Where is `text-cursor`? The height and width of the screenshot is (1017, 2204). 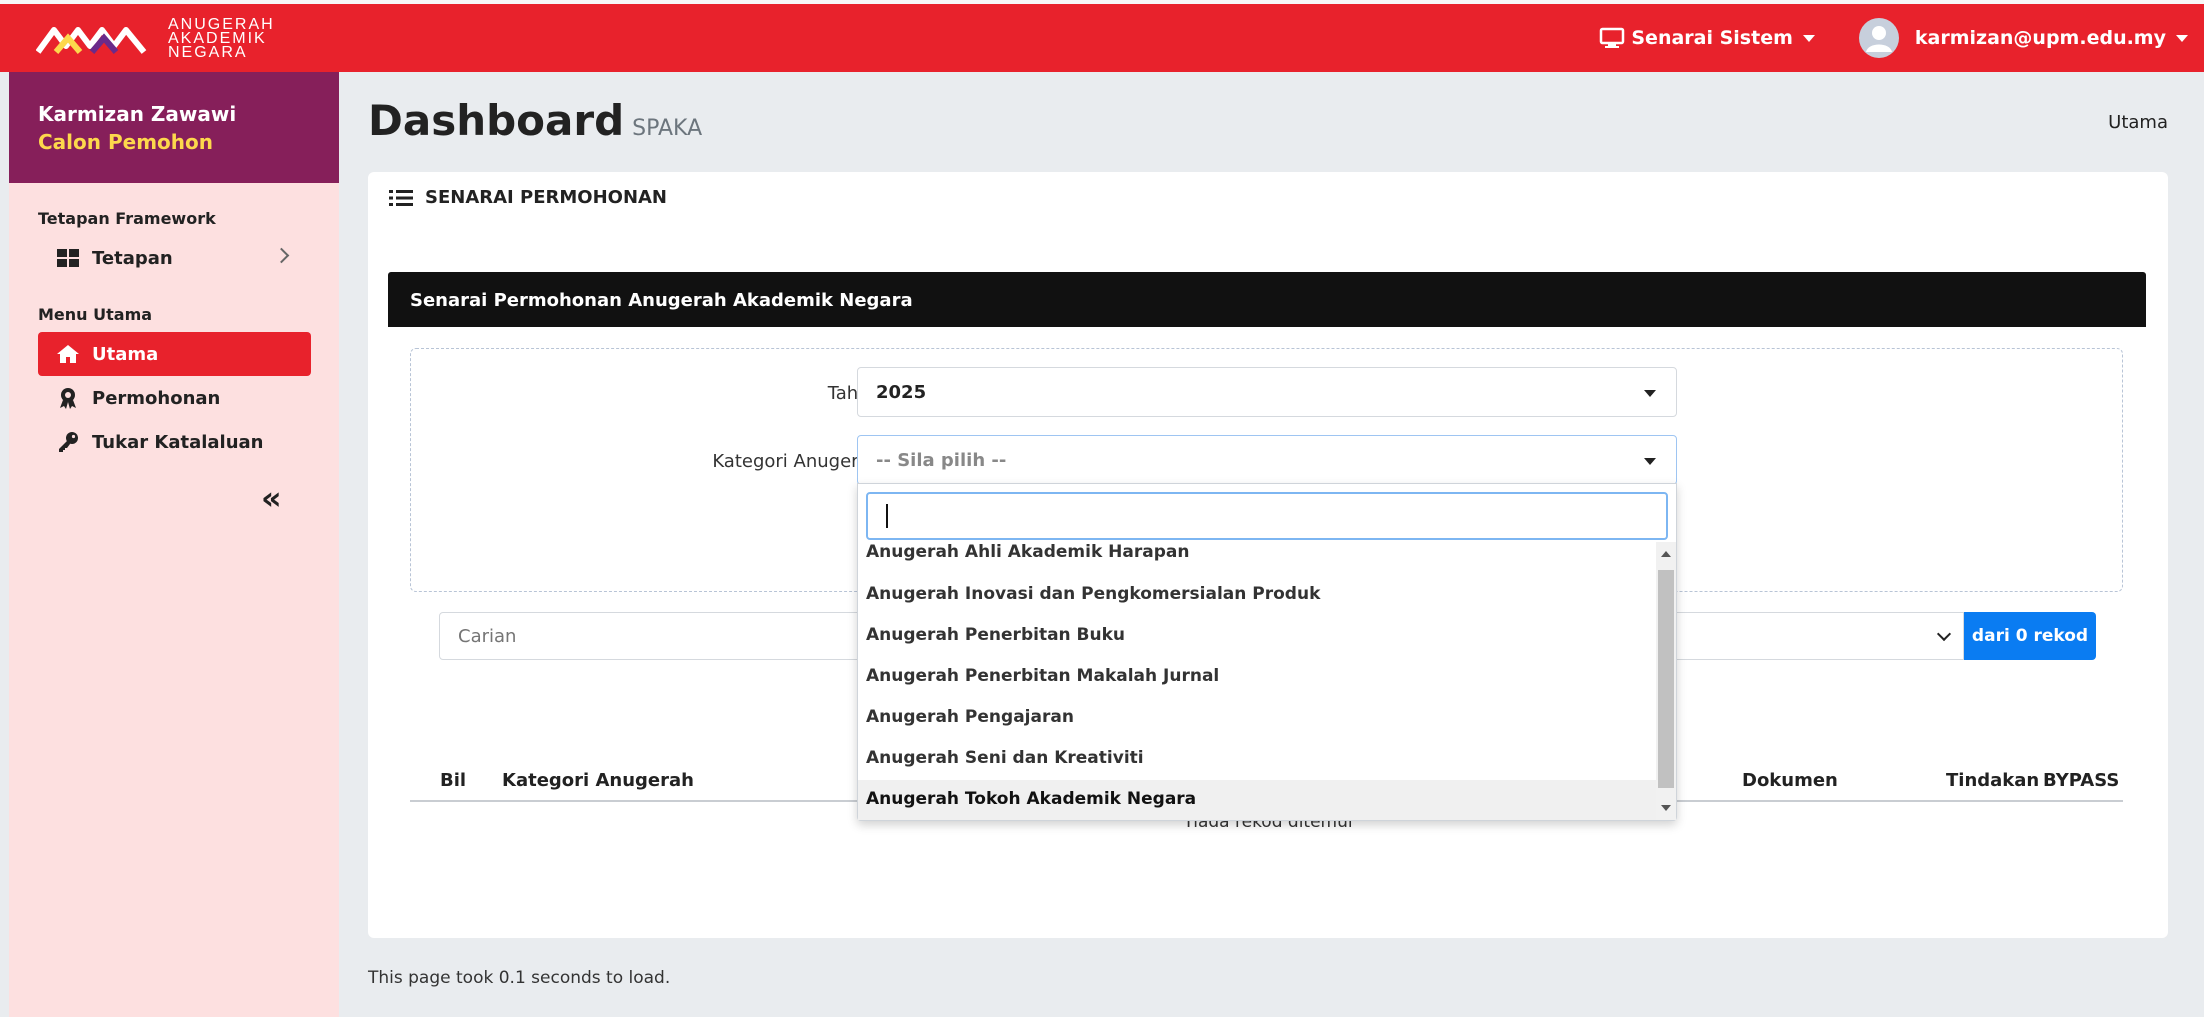 text-cursor is located at coordinates (887, 516).